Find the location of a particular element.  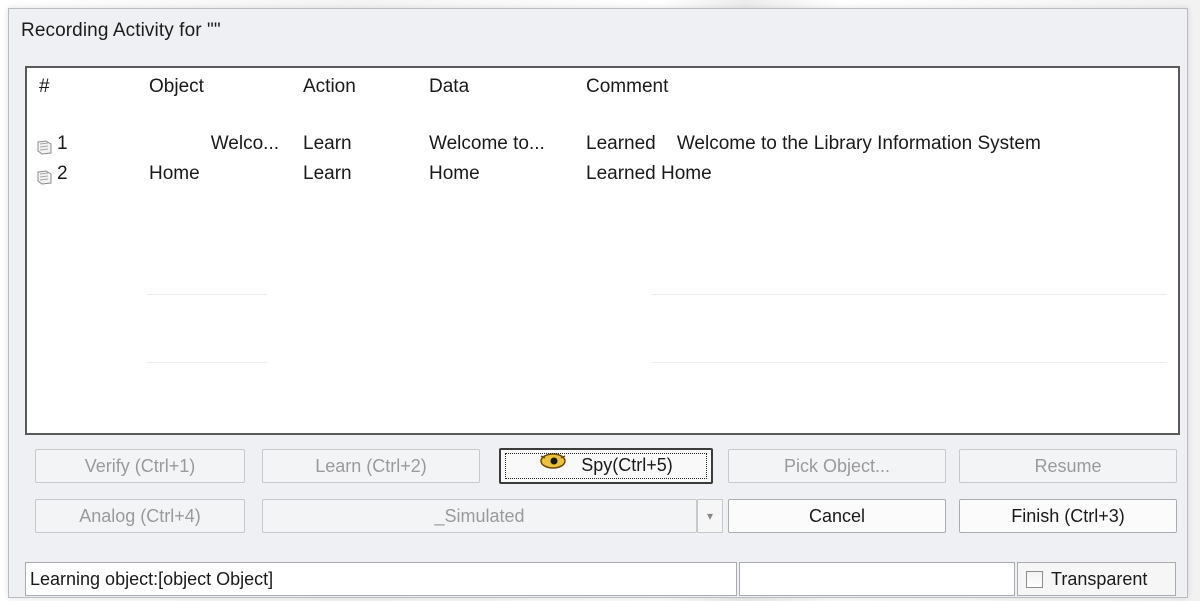

finish-button: Finish (Ctrl+3) is located at coordinates (1068, 516).